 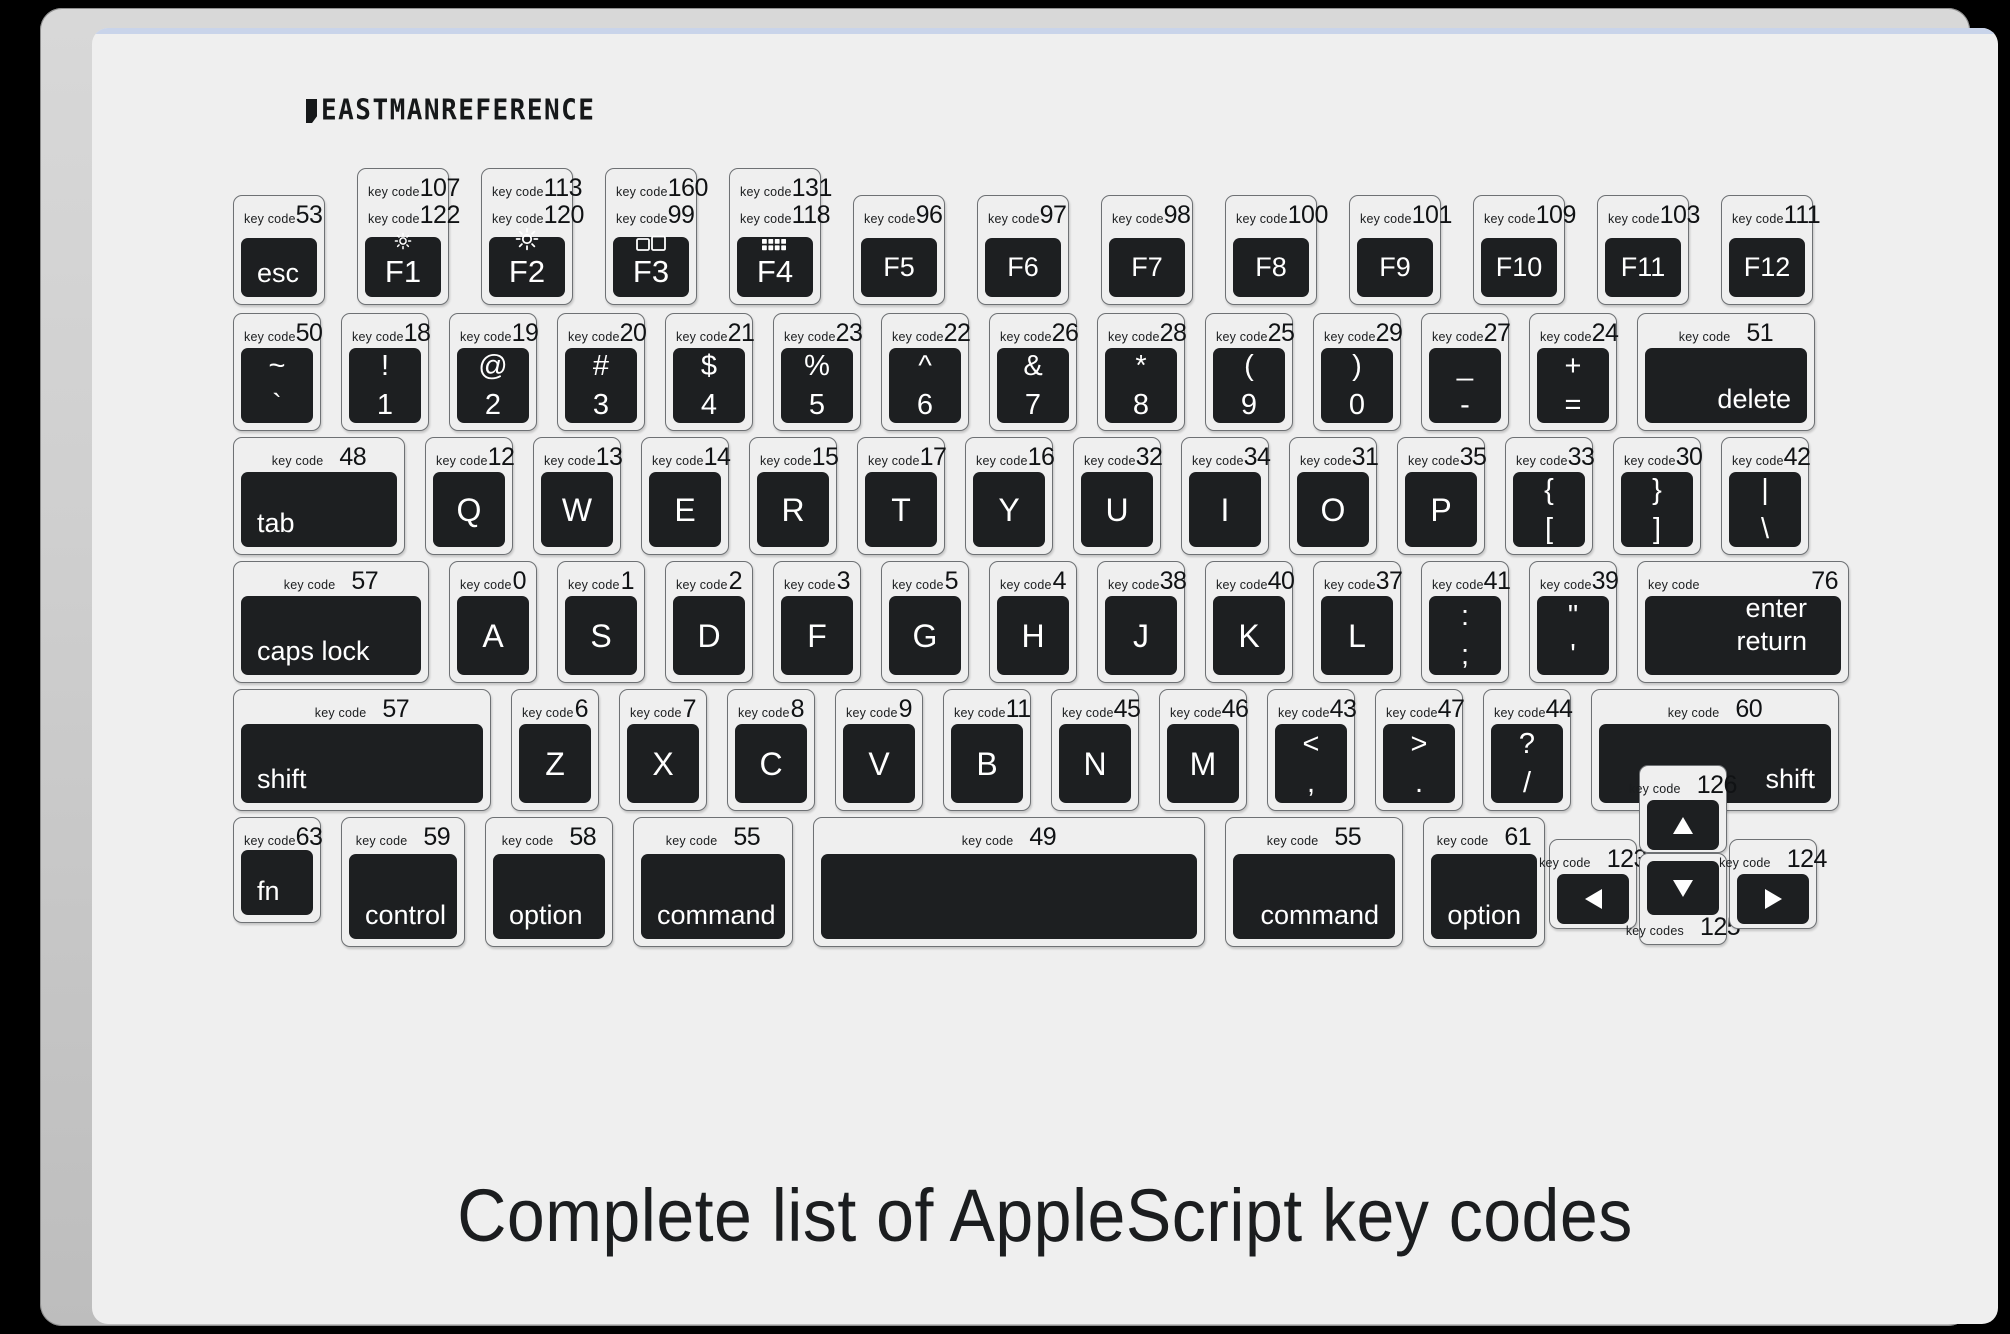 I want to click on key-h: key code 4 H, so click(x=1033, y=622).